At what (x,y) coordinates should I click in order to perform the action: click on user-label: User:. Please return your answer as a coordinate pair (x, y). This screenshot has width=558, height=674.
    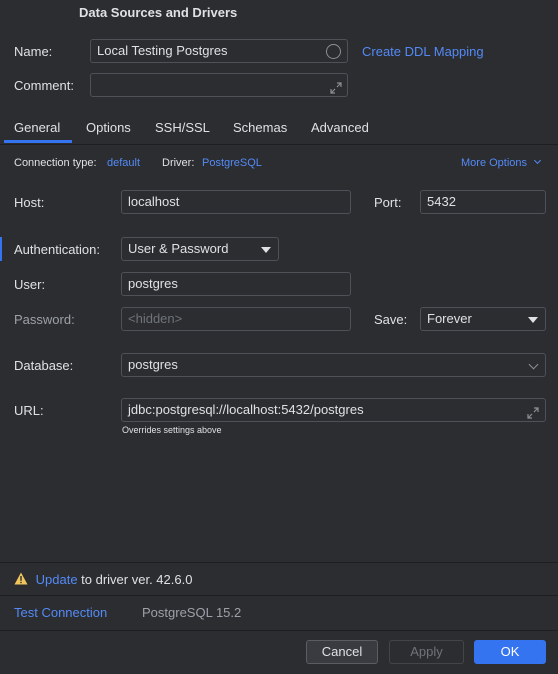
    Looking at the image, I should click on (30, 284).